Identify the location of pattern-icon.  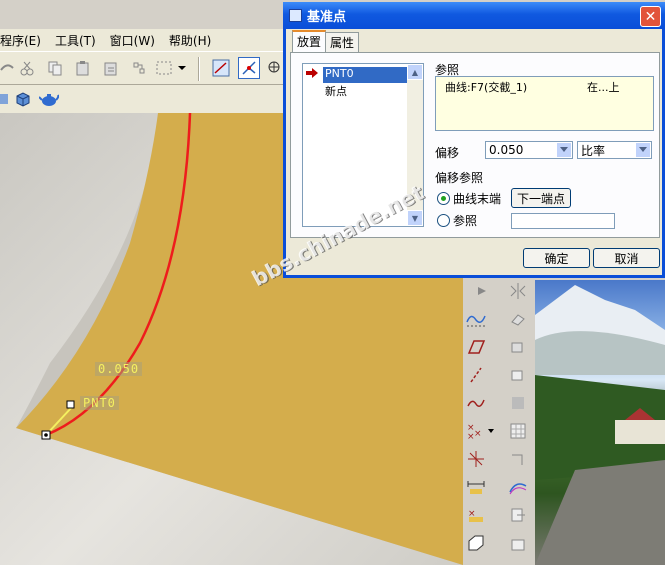
(518, 403).